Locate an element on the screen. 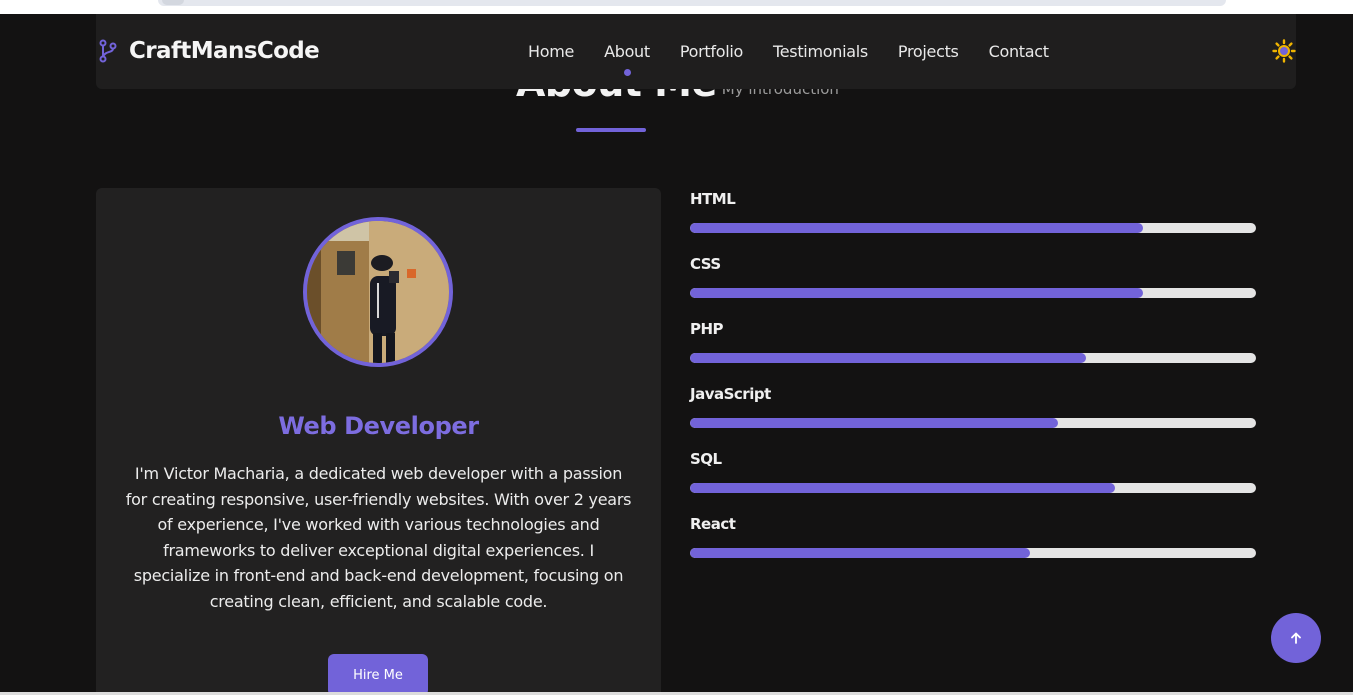 The height and width of the screenshot is (695, 1353). skill-name: SQL is located at coordinates (706, 459).